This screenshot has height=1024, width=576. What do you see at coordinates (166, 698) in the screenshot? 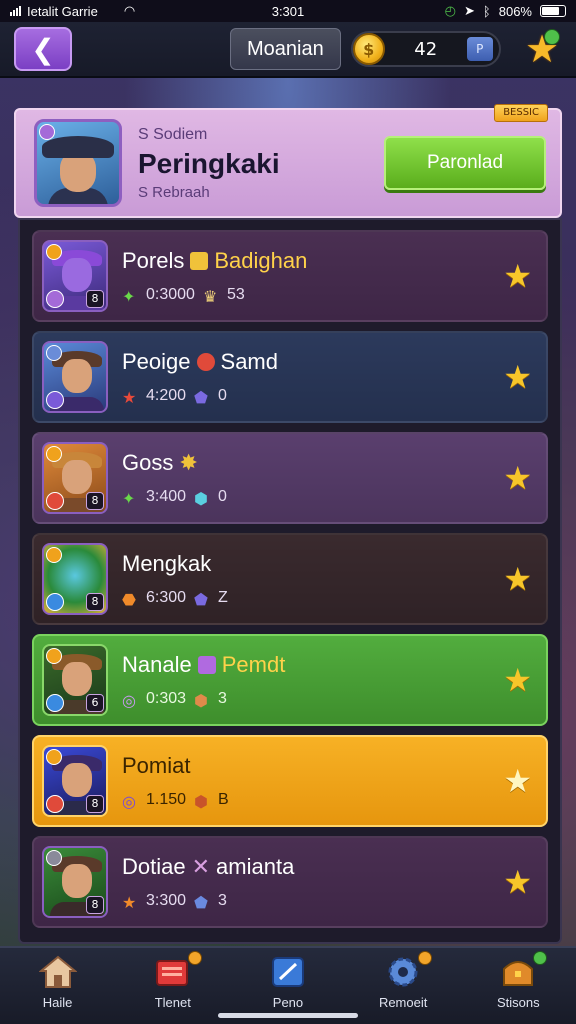
I see `item-stat-primary: 0:303` at bounding box center [166, 698].